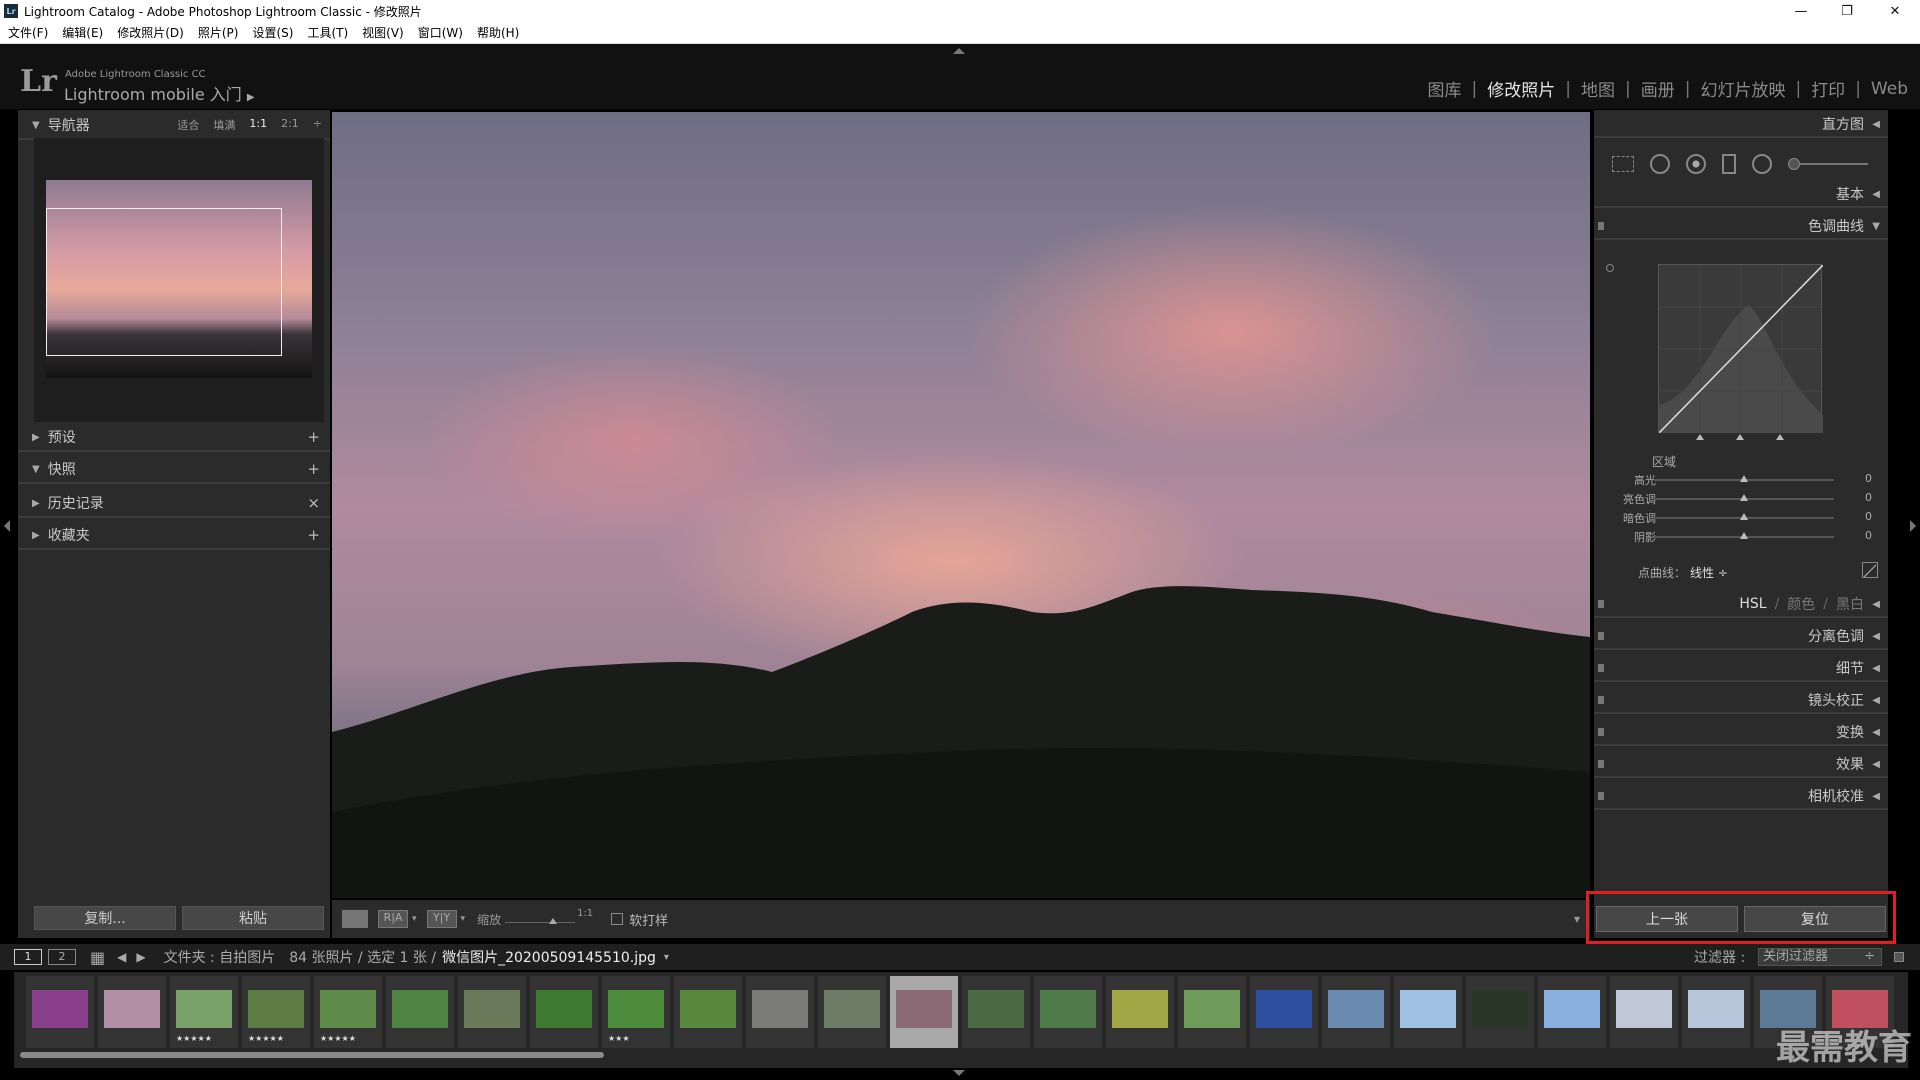  Describe the element at coordinates (1762, 164) in the screenshot. I see `radial-filter-icon` at that location.